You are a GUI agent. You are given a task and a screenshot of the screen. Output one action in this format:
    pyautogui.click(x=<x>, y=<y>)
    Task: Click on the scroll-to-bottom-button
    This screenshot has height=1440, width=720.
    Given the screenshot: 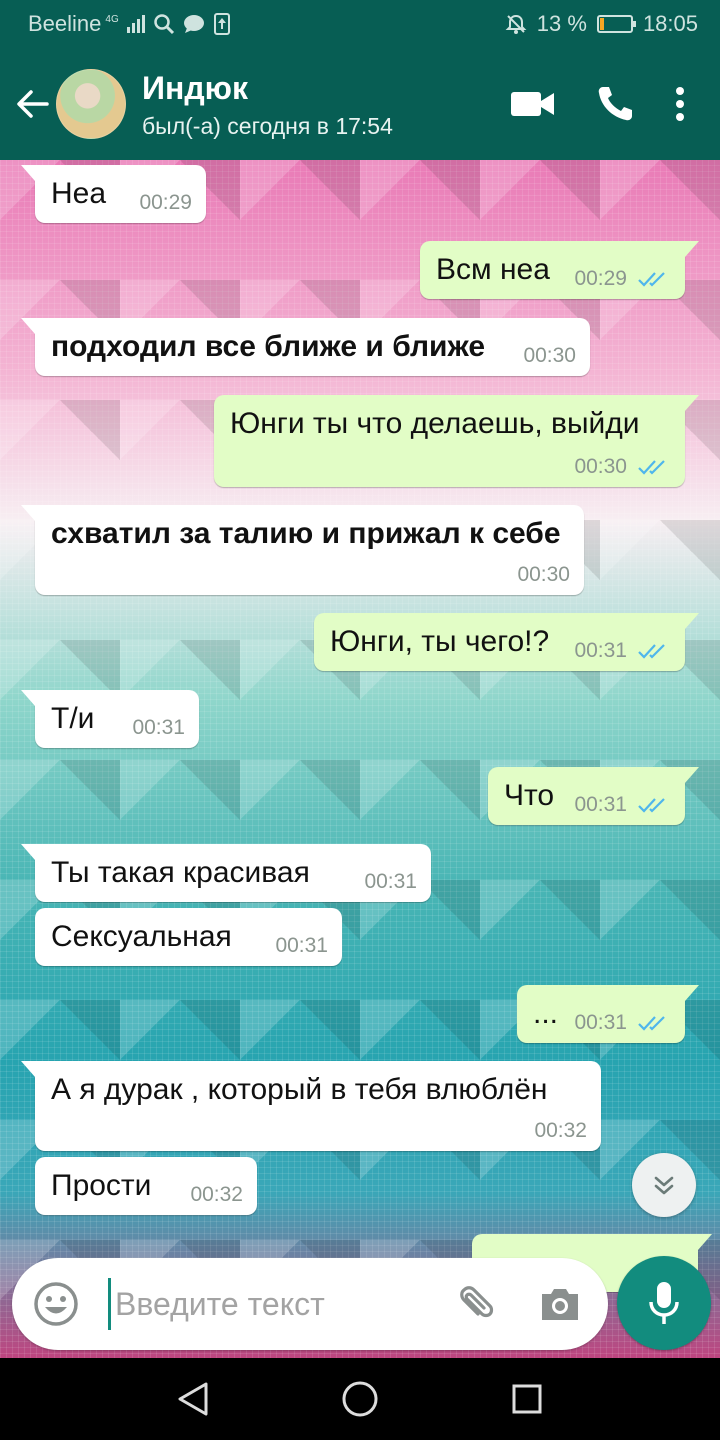 What is the action you would take?
    pyautogui.click(x=664, y=1185)
    